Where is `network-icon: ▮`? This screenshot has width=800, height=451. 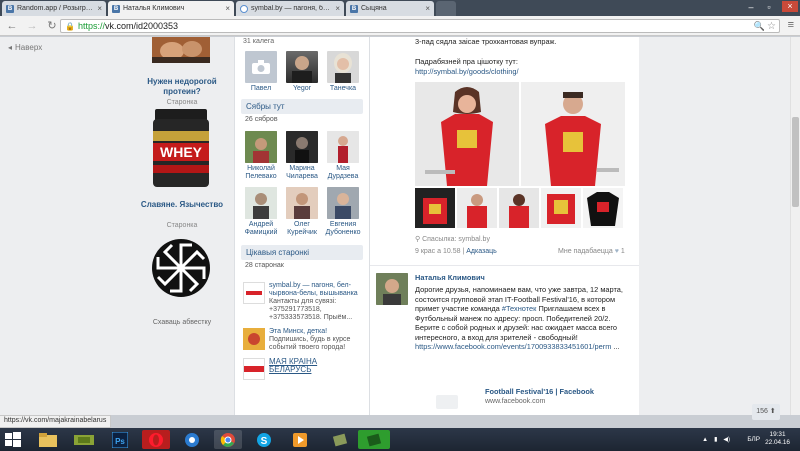
network-icon: ▮ is located at coordinates (715, 439).